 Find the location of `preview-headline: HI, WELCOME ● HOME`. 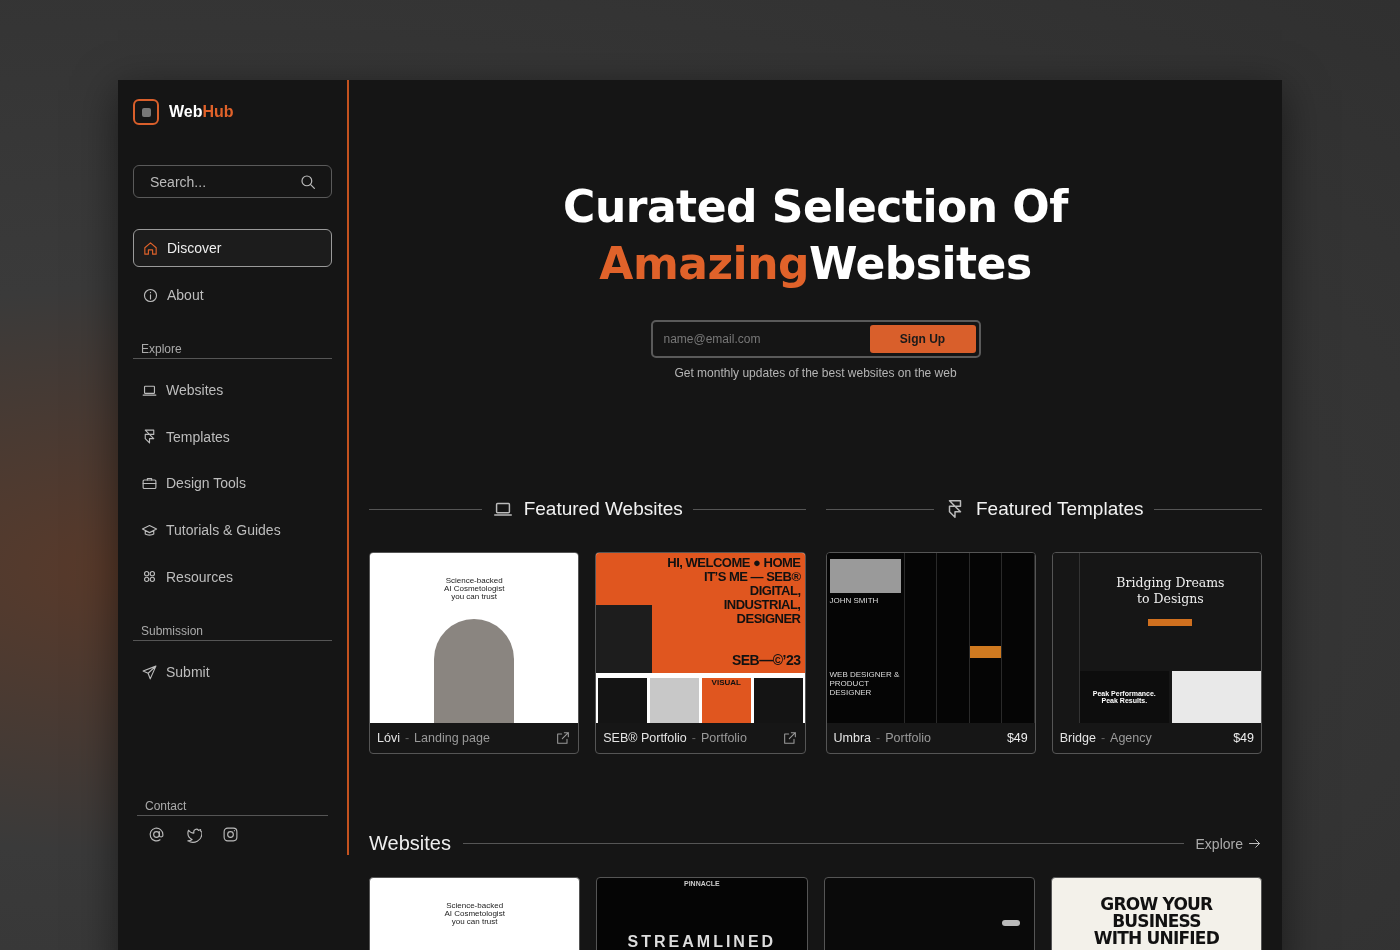

preview-headline: HI, WELCOME ● HOME is located at coordinates (734, 563).